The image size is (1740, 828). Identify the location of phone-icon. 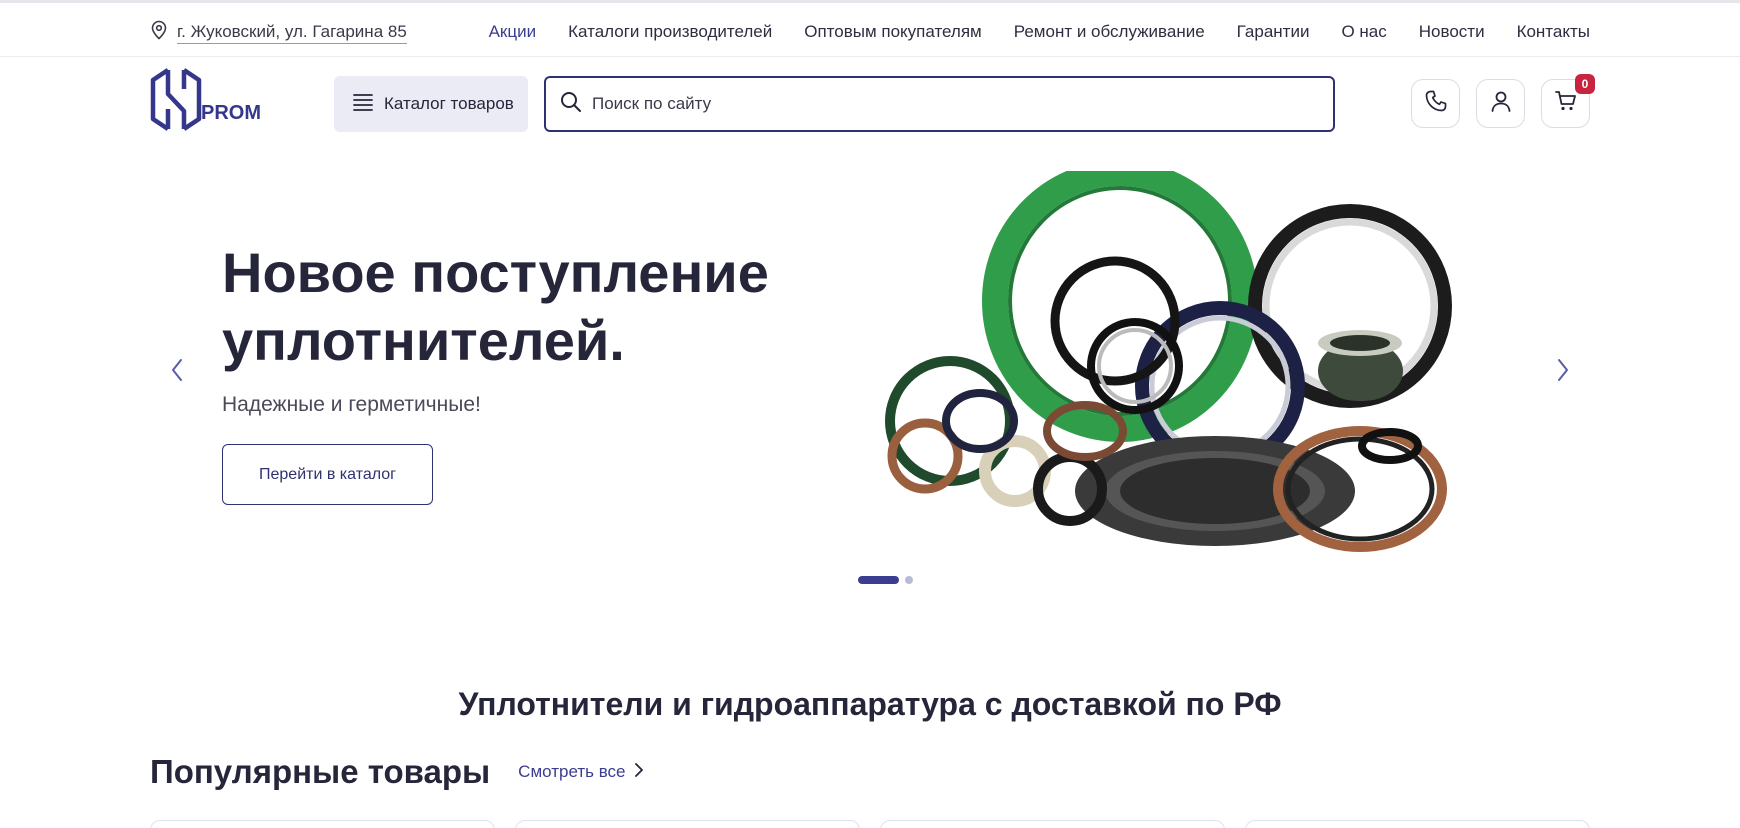
(1436, 103).